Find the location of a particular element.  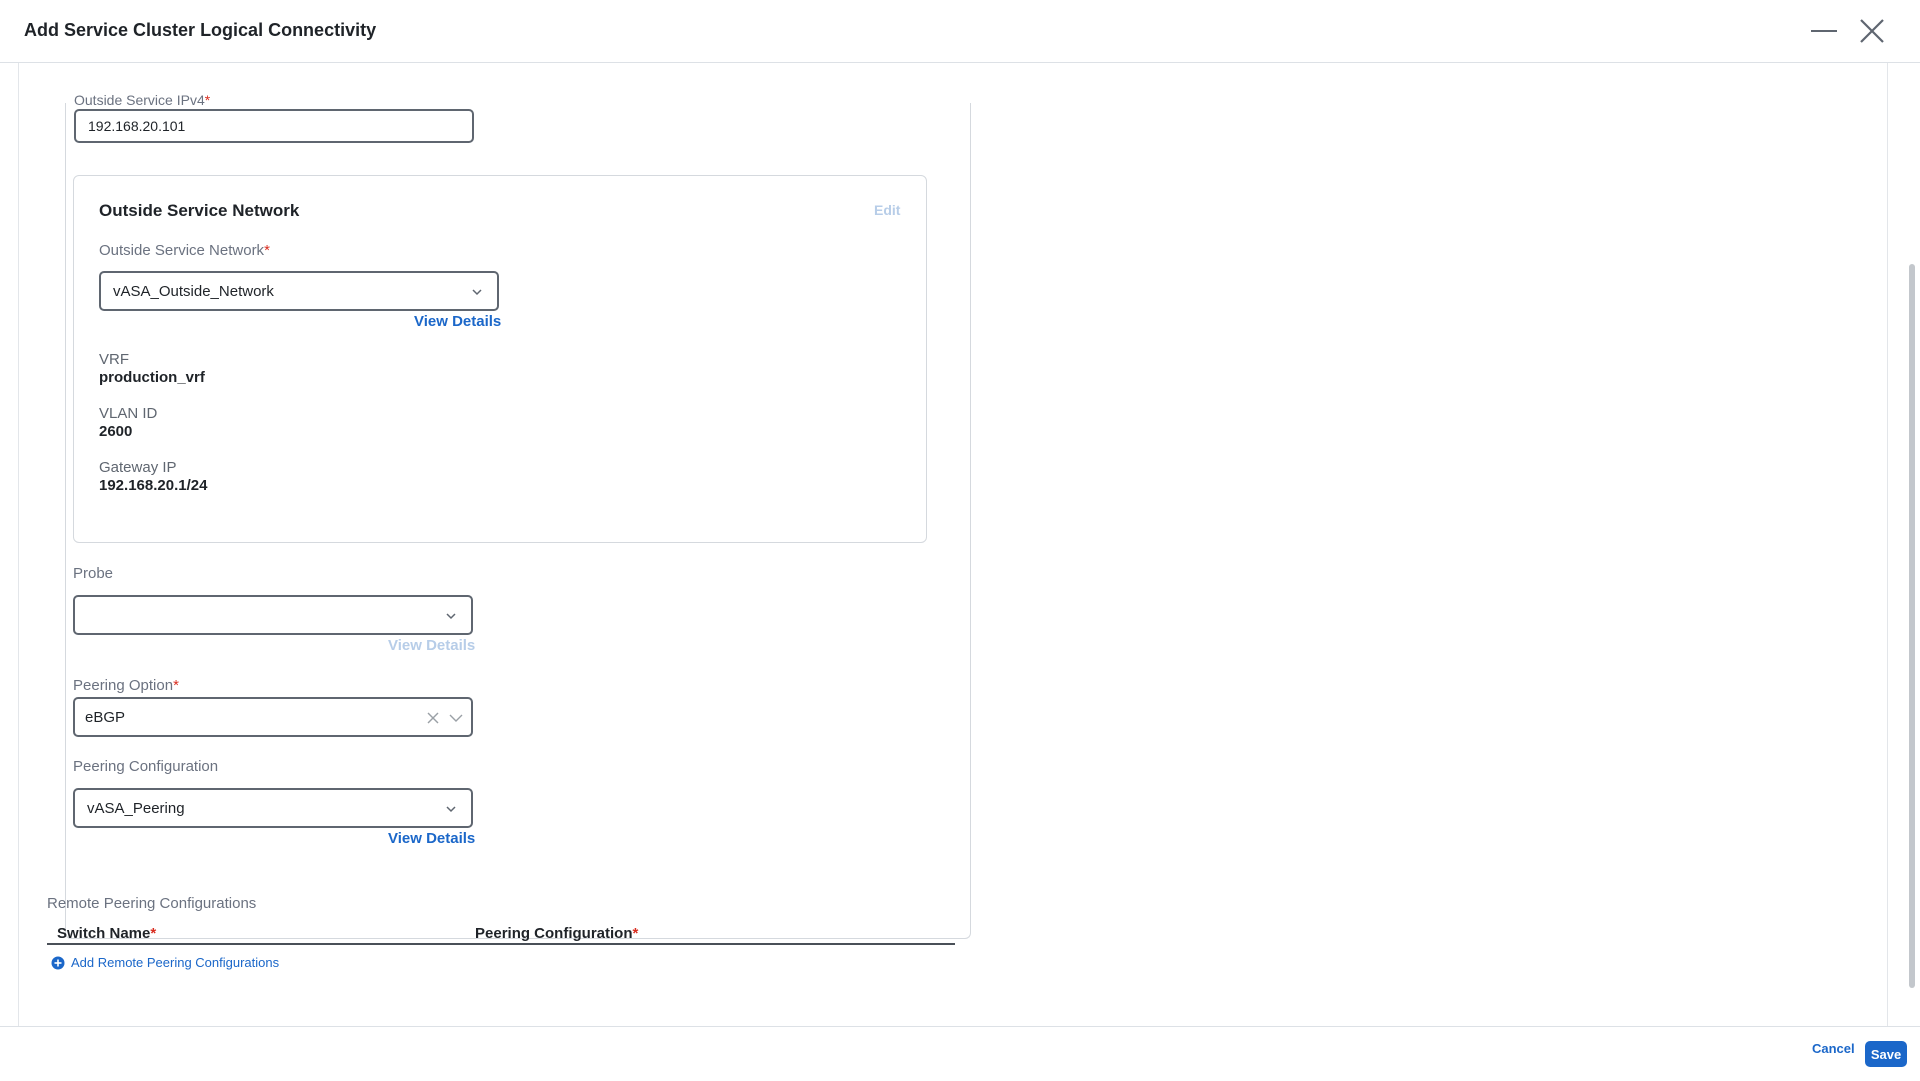

outside-ipv4-value: 192.168.20.101 is located at coordinates (137, 126).